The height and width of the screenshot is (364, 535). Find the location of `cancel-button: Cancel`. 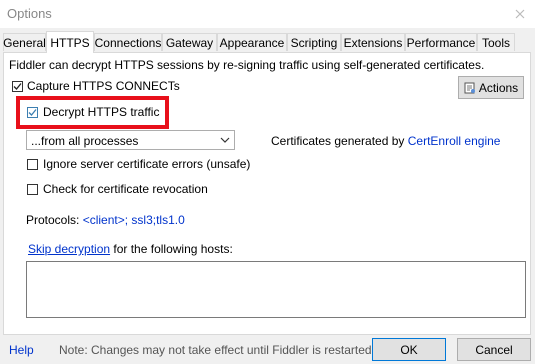

cancel-button: Cancel is located at coordinates (494, 349).